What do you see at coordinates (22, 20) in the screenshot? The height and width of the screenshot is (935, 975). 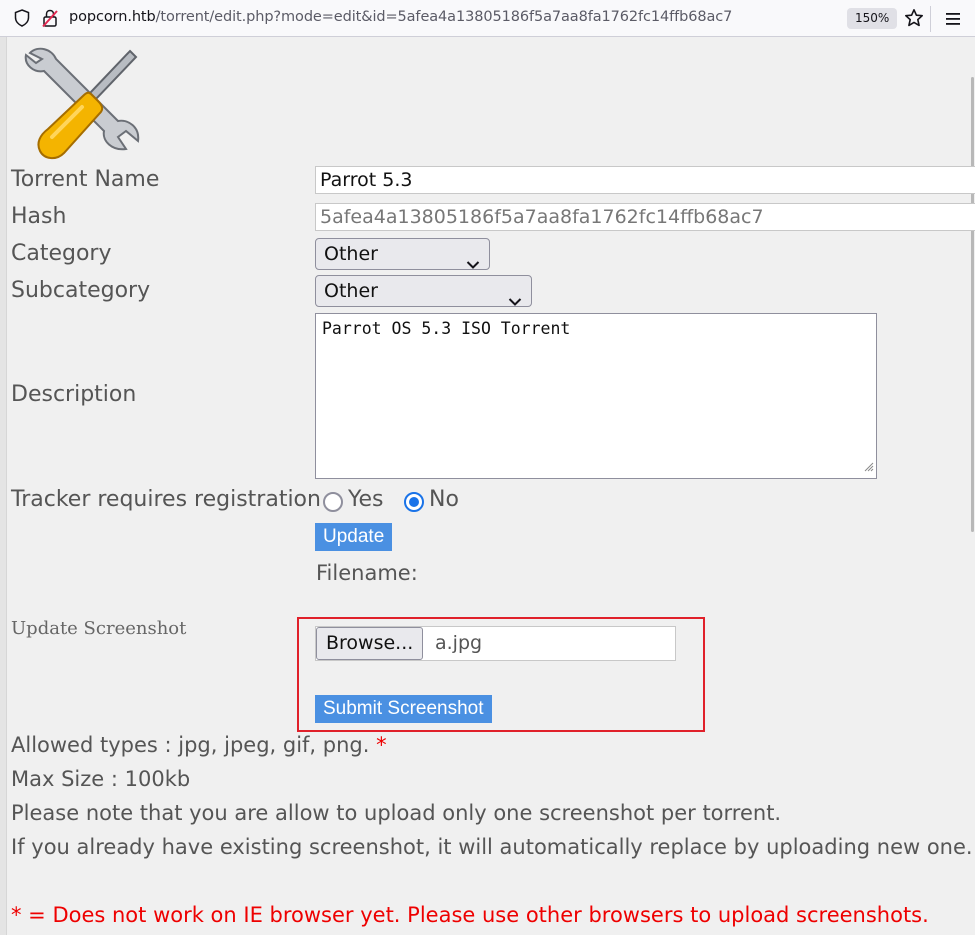 I see `shield-icon` at bounding box center [22, 20].